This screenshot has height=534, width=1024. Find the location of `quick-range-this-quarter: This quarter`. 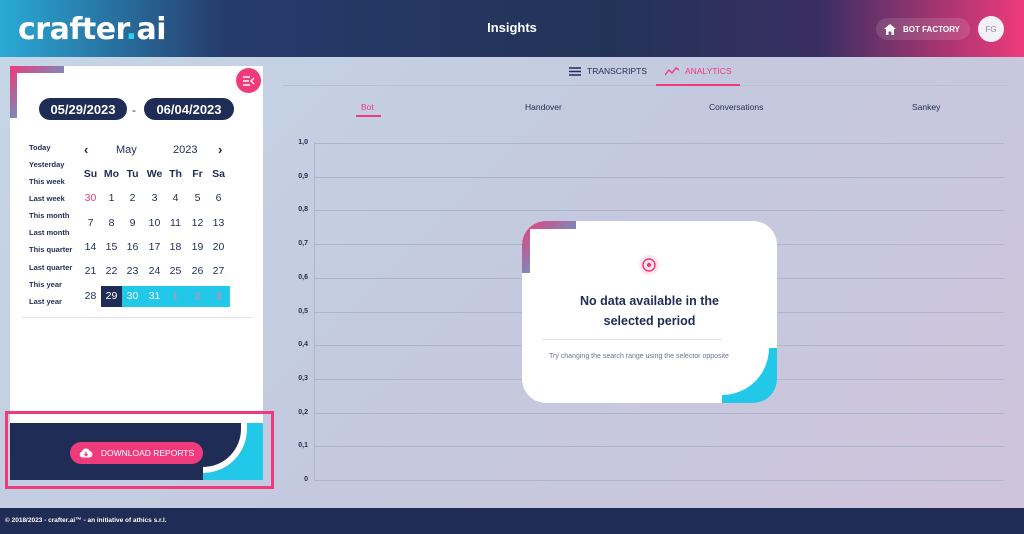

quick-range-this-quarter: This quarter is located at coordinates (50, 249).